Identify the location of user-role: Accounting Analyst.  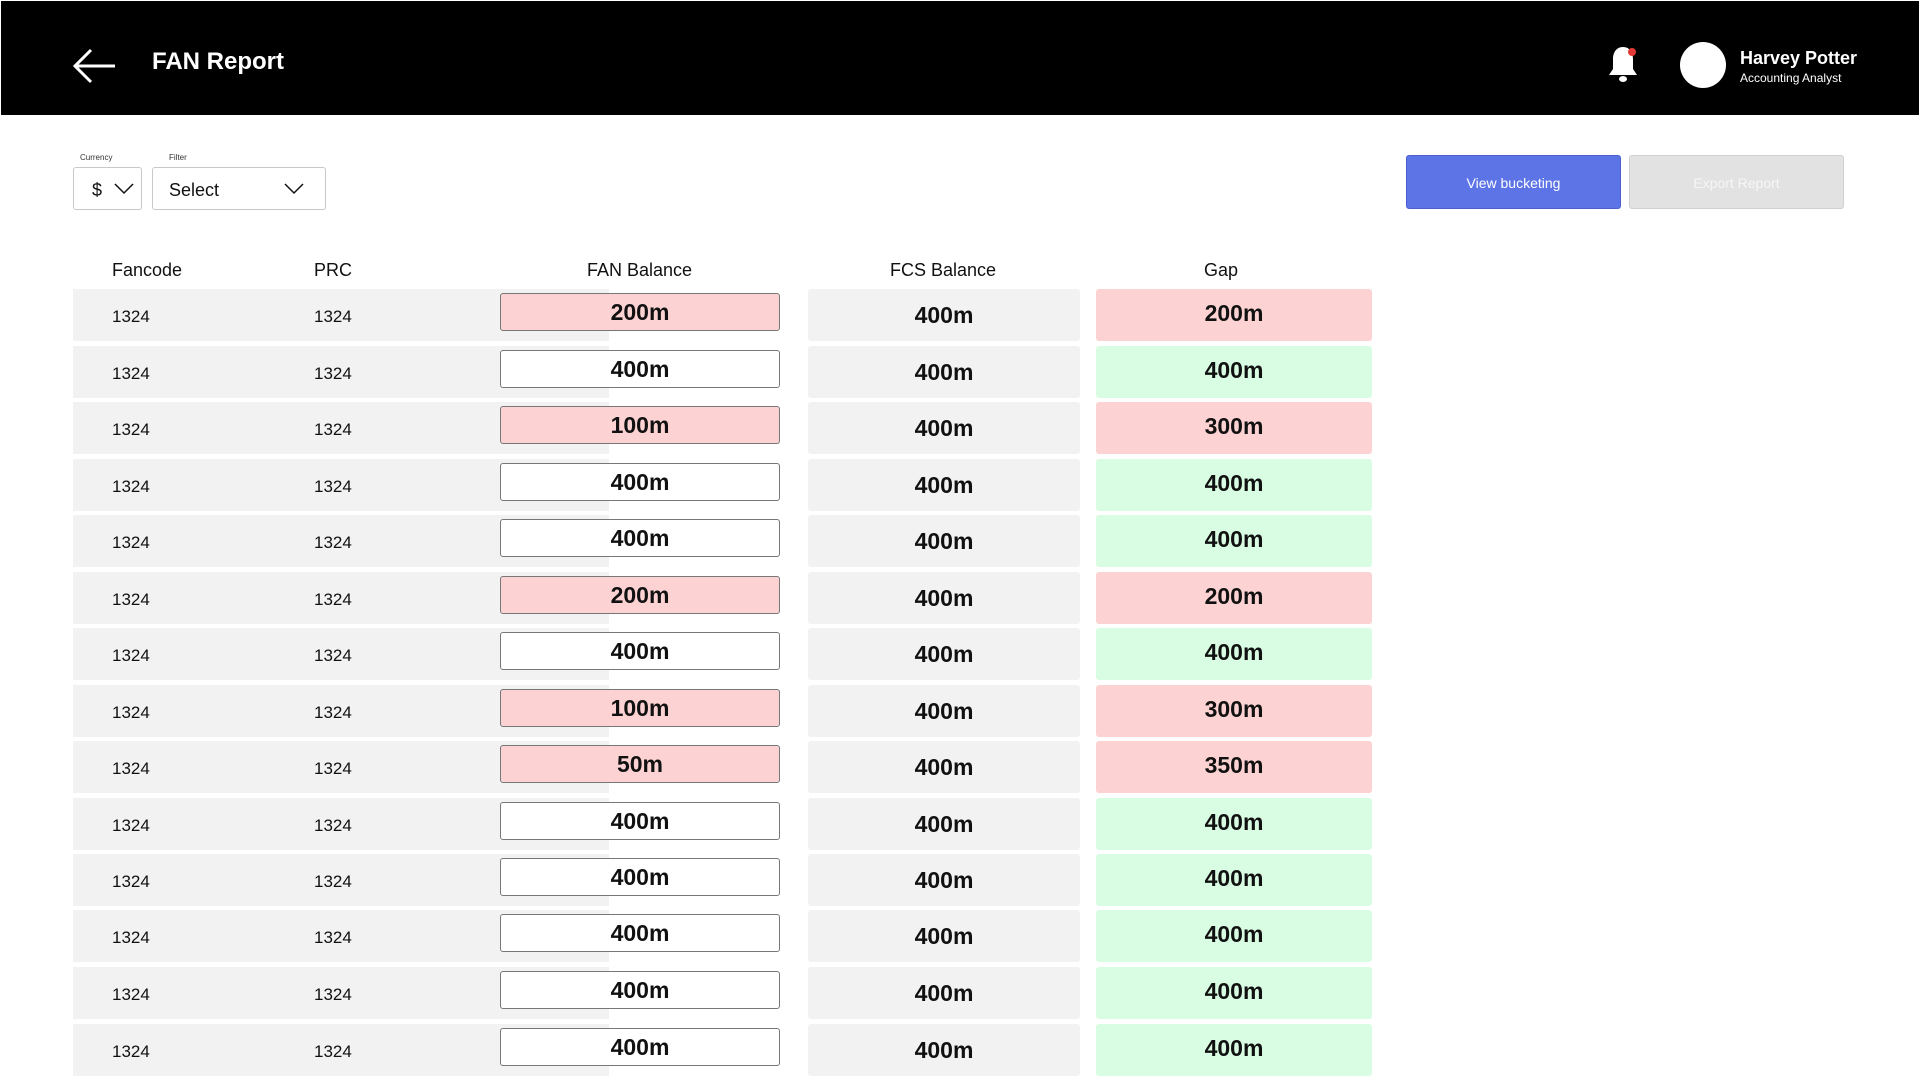
(1791, 78).